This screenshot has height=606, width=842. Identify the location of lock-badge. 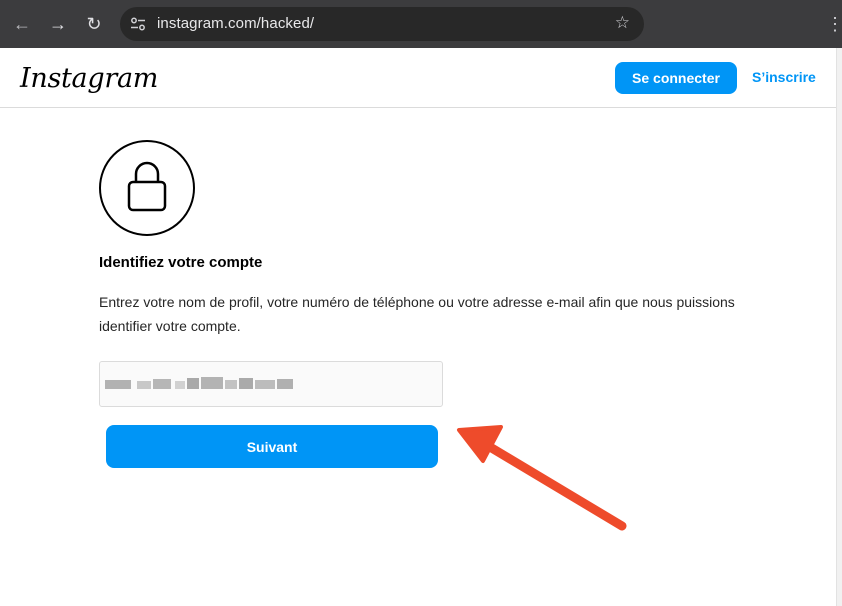
(147, 188).